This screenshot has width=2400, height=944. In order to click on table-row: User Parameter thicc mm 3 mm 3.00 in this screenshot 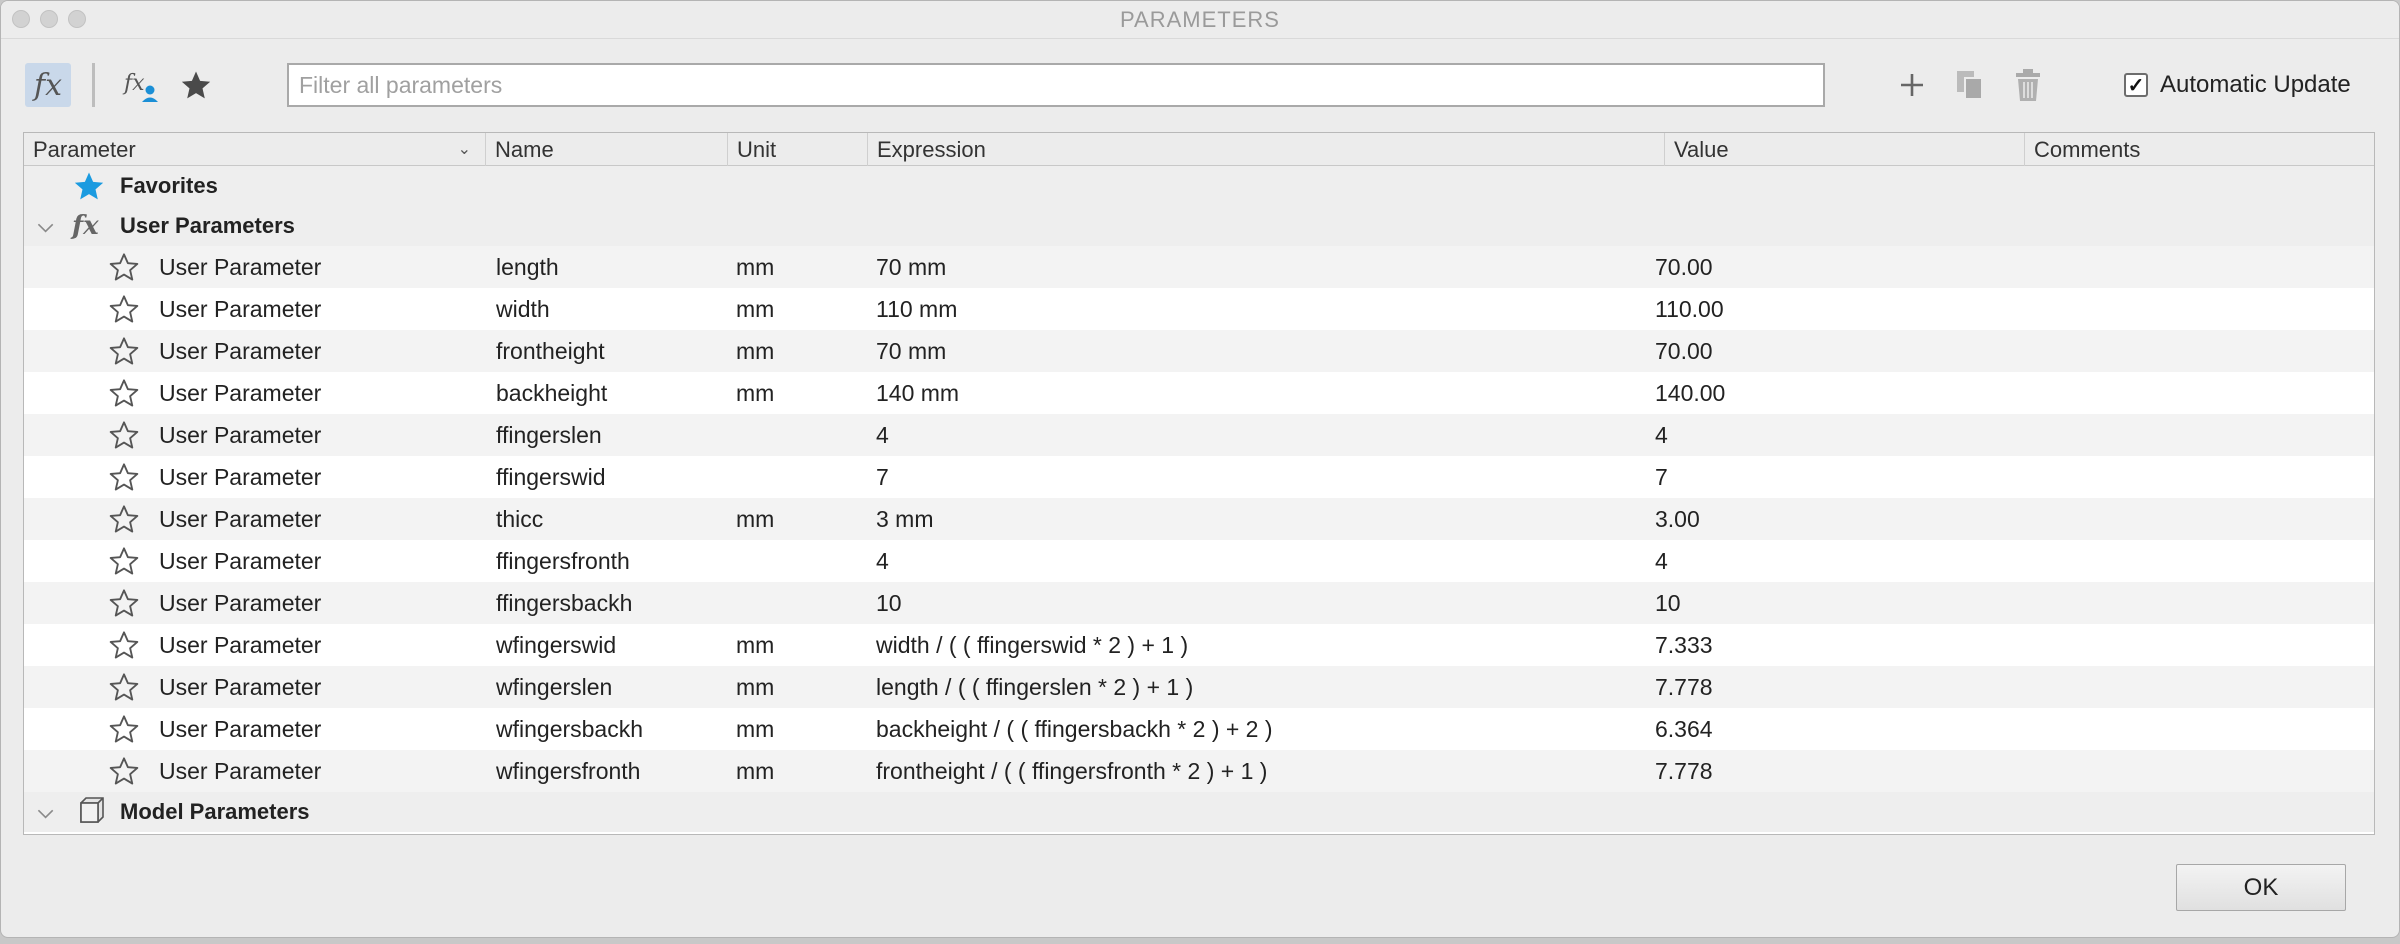, I will do `click(1199, 519)`.